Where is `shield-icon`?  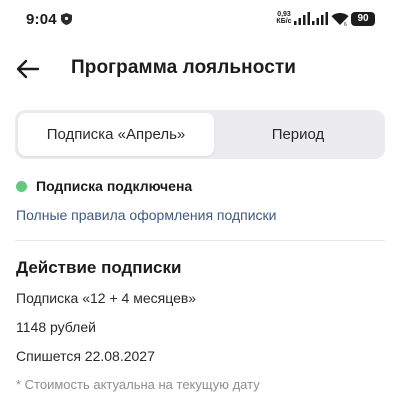
shield-icon is located at coordinates (66, 19).